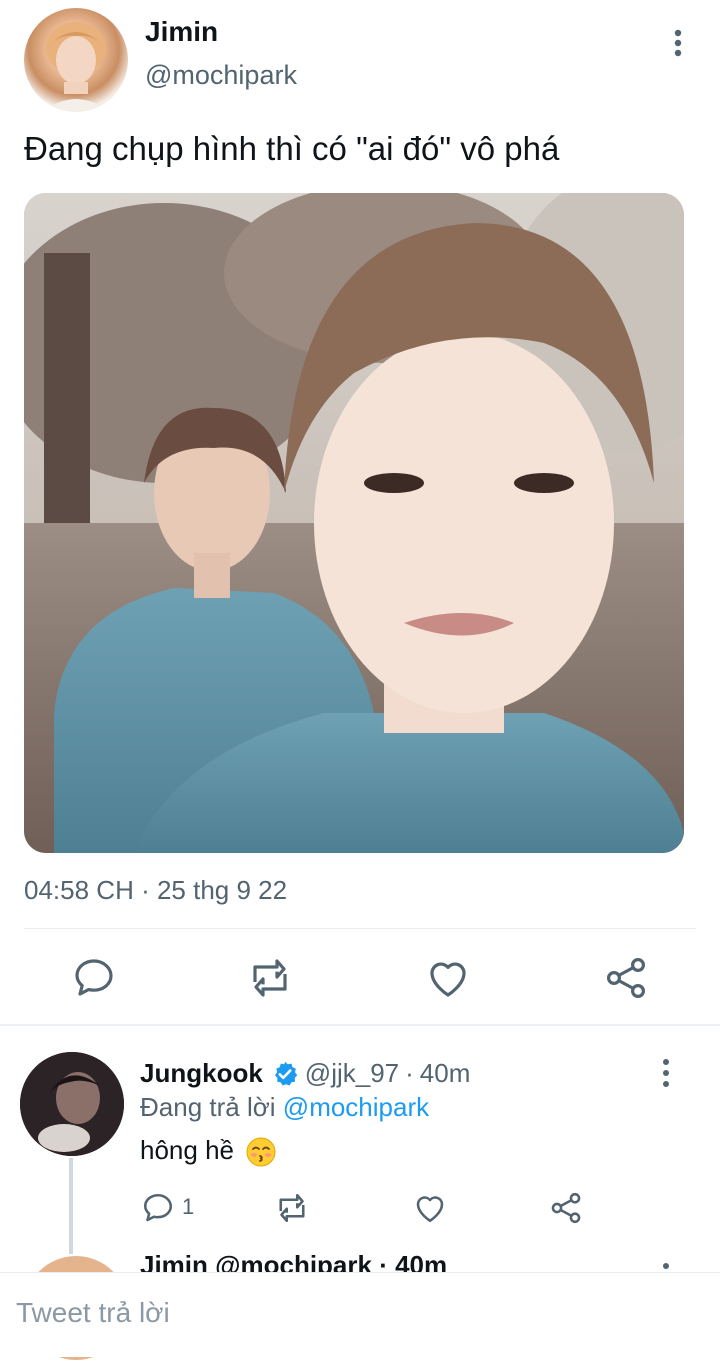 The image size is (720, 1360). I want to click on divider, so click(360, 928).